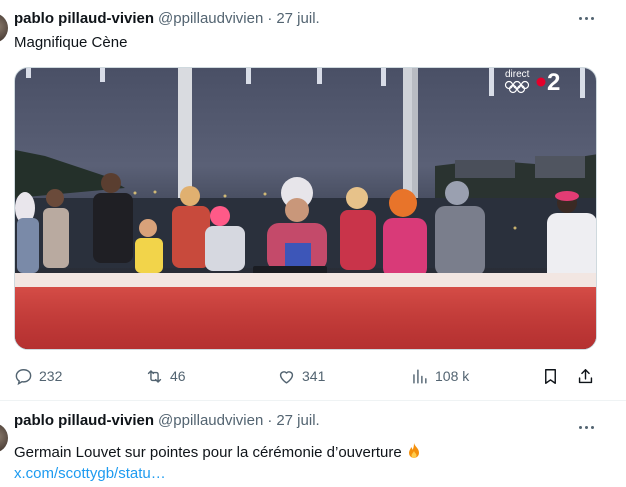 Image resolution: width=626 pixels, height=487 pixels. Describe the element at coordinates (23, 376) in the screenshot. I see `reply-icon` at that location.